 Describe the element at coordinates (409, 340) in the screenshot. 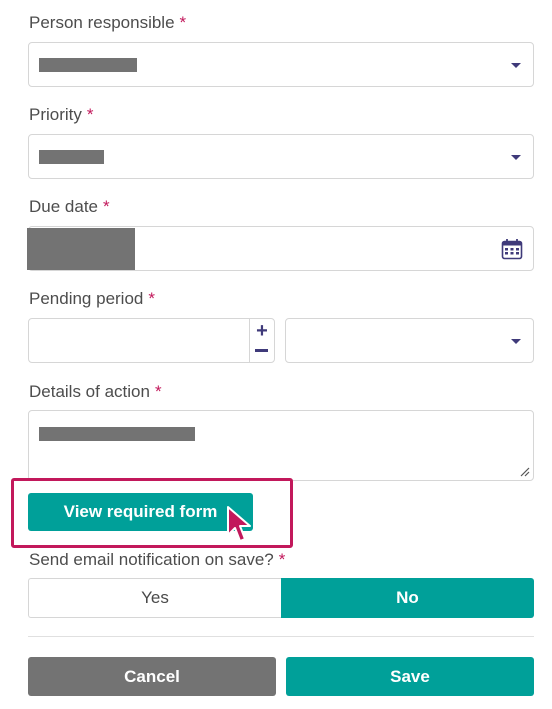

I see `pending-period-unit-select` at that location.